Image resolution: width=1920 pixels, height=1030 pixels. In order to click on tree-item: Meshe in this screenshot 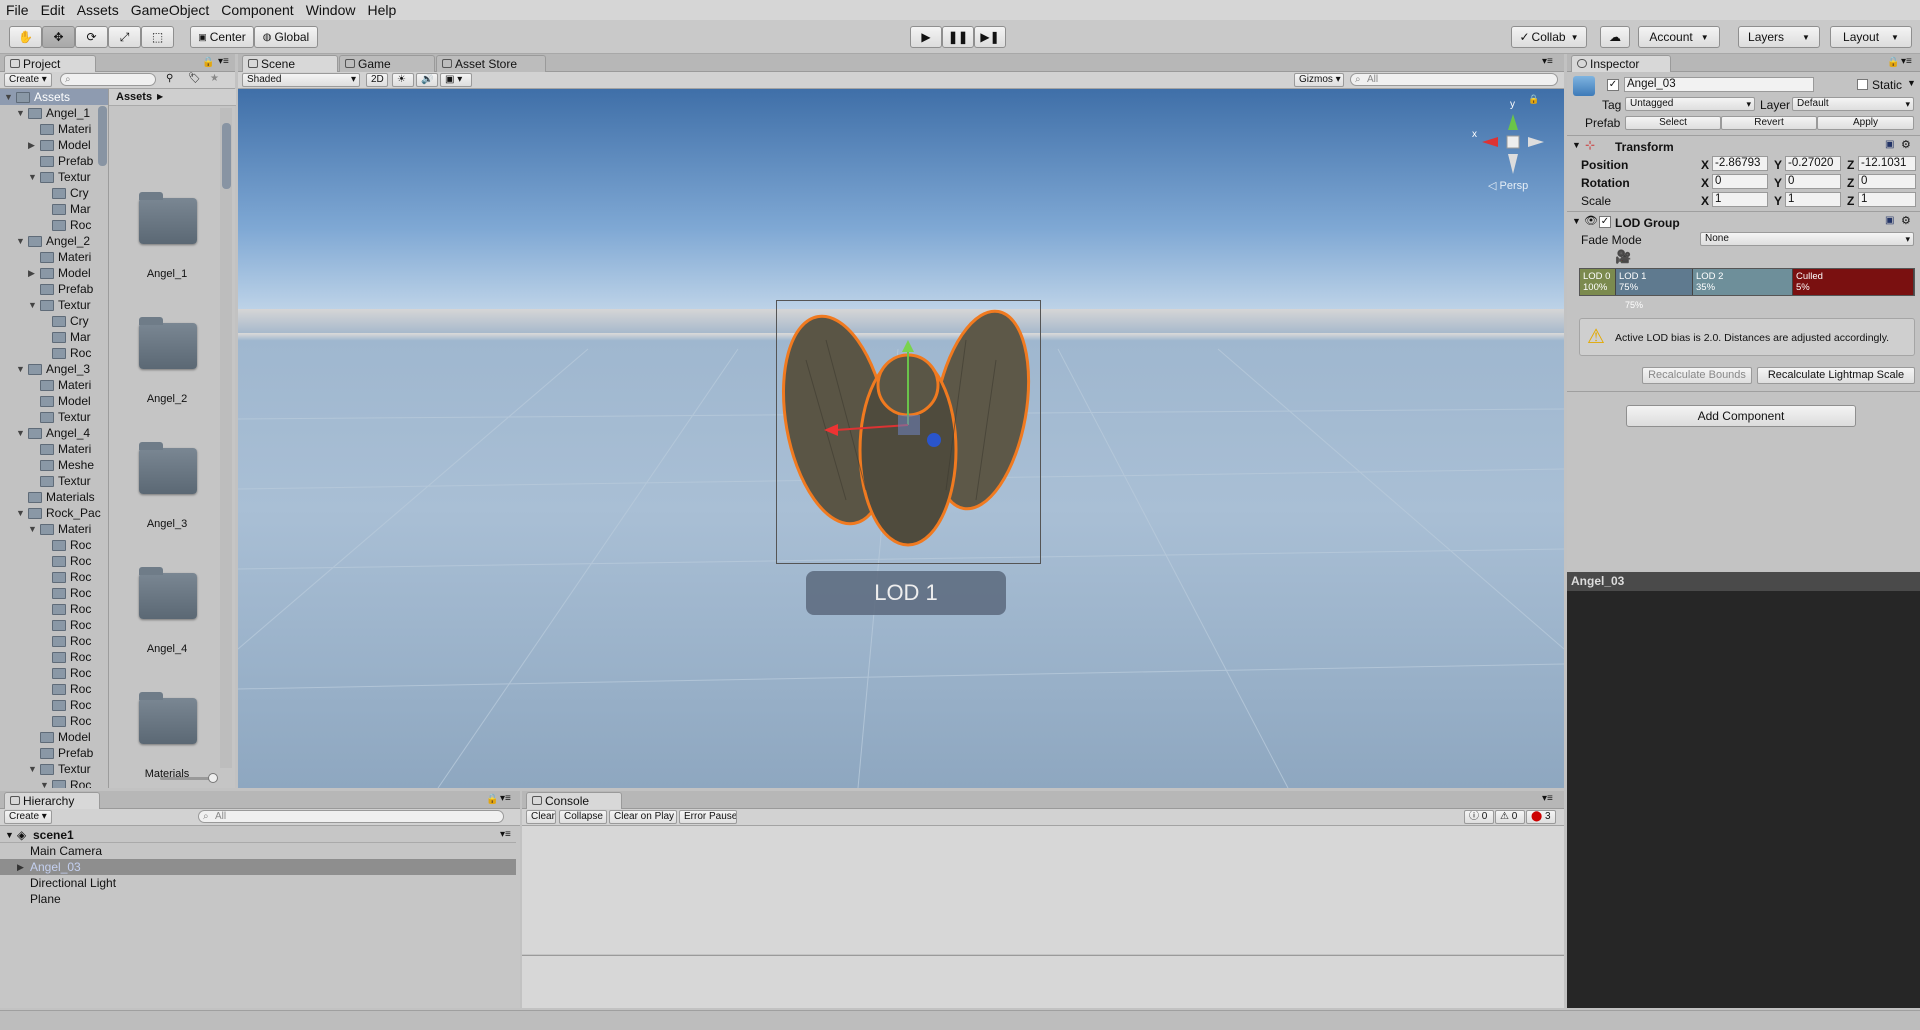, I will do `click(47, 465)`.